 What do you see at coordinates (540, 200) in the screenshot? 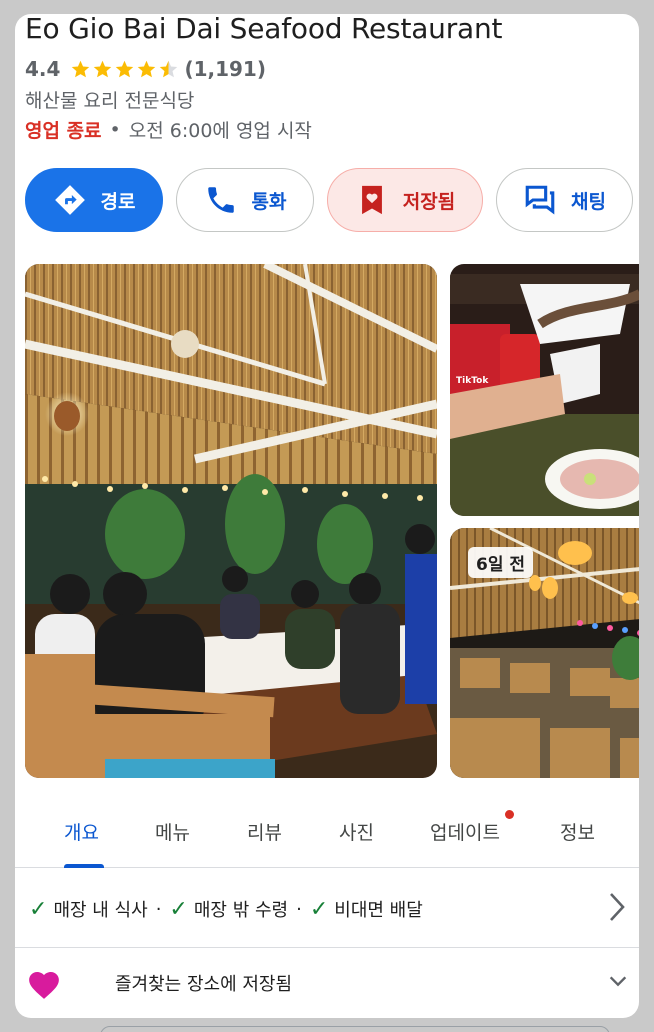
I see `chat-icon` at bounding box center [540, 200].